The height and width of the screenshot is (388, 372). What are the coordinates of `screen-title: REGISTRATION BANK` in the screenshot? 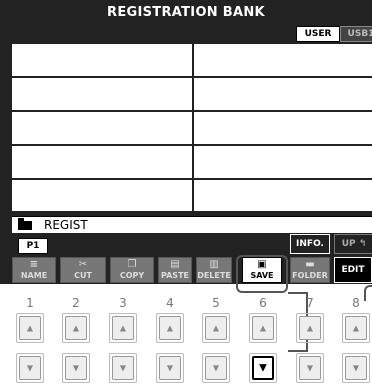 It's located at (186, 12).